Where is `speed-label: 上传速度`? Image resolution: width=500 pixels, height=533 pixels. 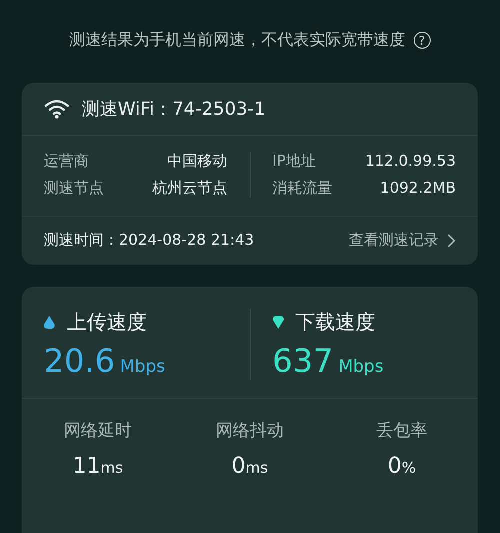
speed-label: 上传速度 is located at coordinates (107, 322).